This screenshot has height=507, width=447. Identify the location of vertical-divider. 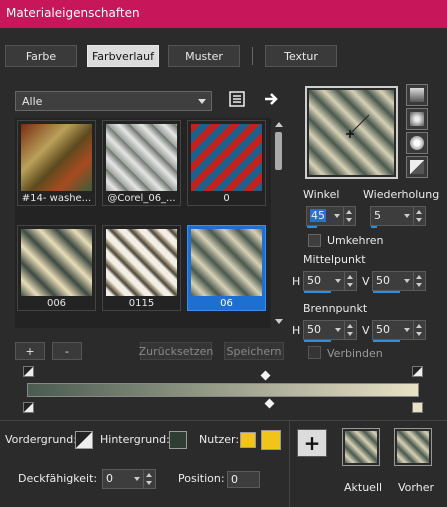
(289, 464).